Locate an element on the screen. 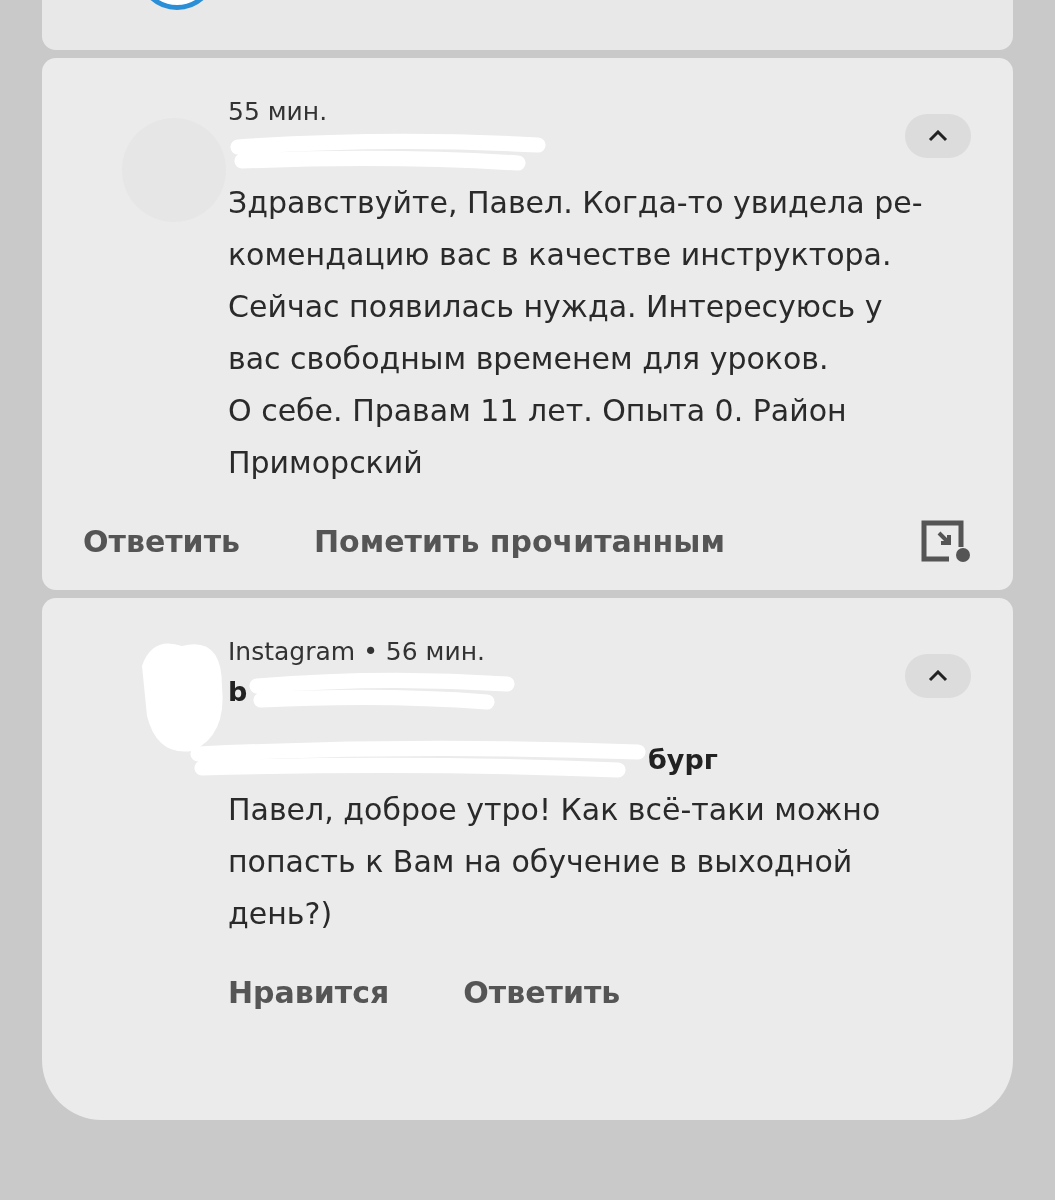 The width and height of the screenshot is (1055, 1200). message-line: вас свободным временем для уроков. is located at coordinates (529, 358).